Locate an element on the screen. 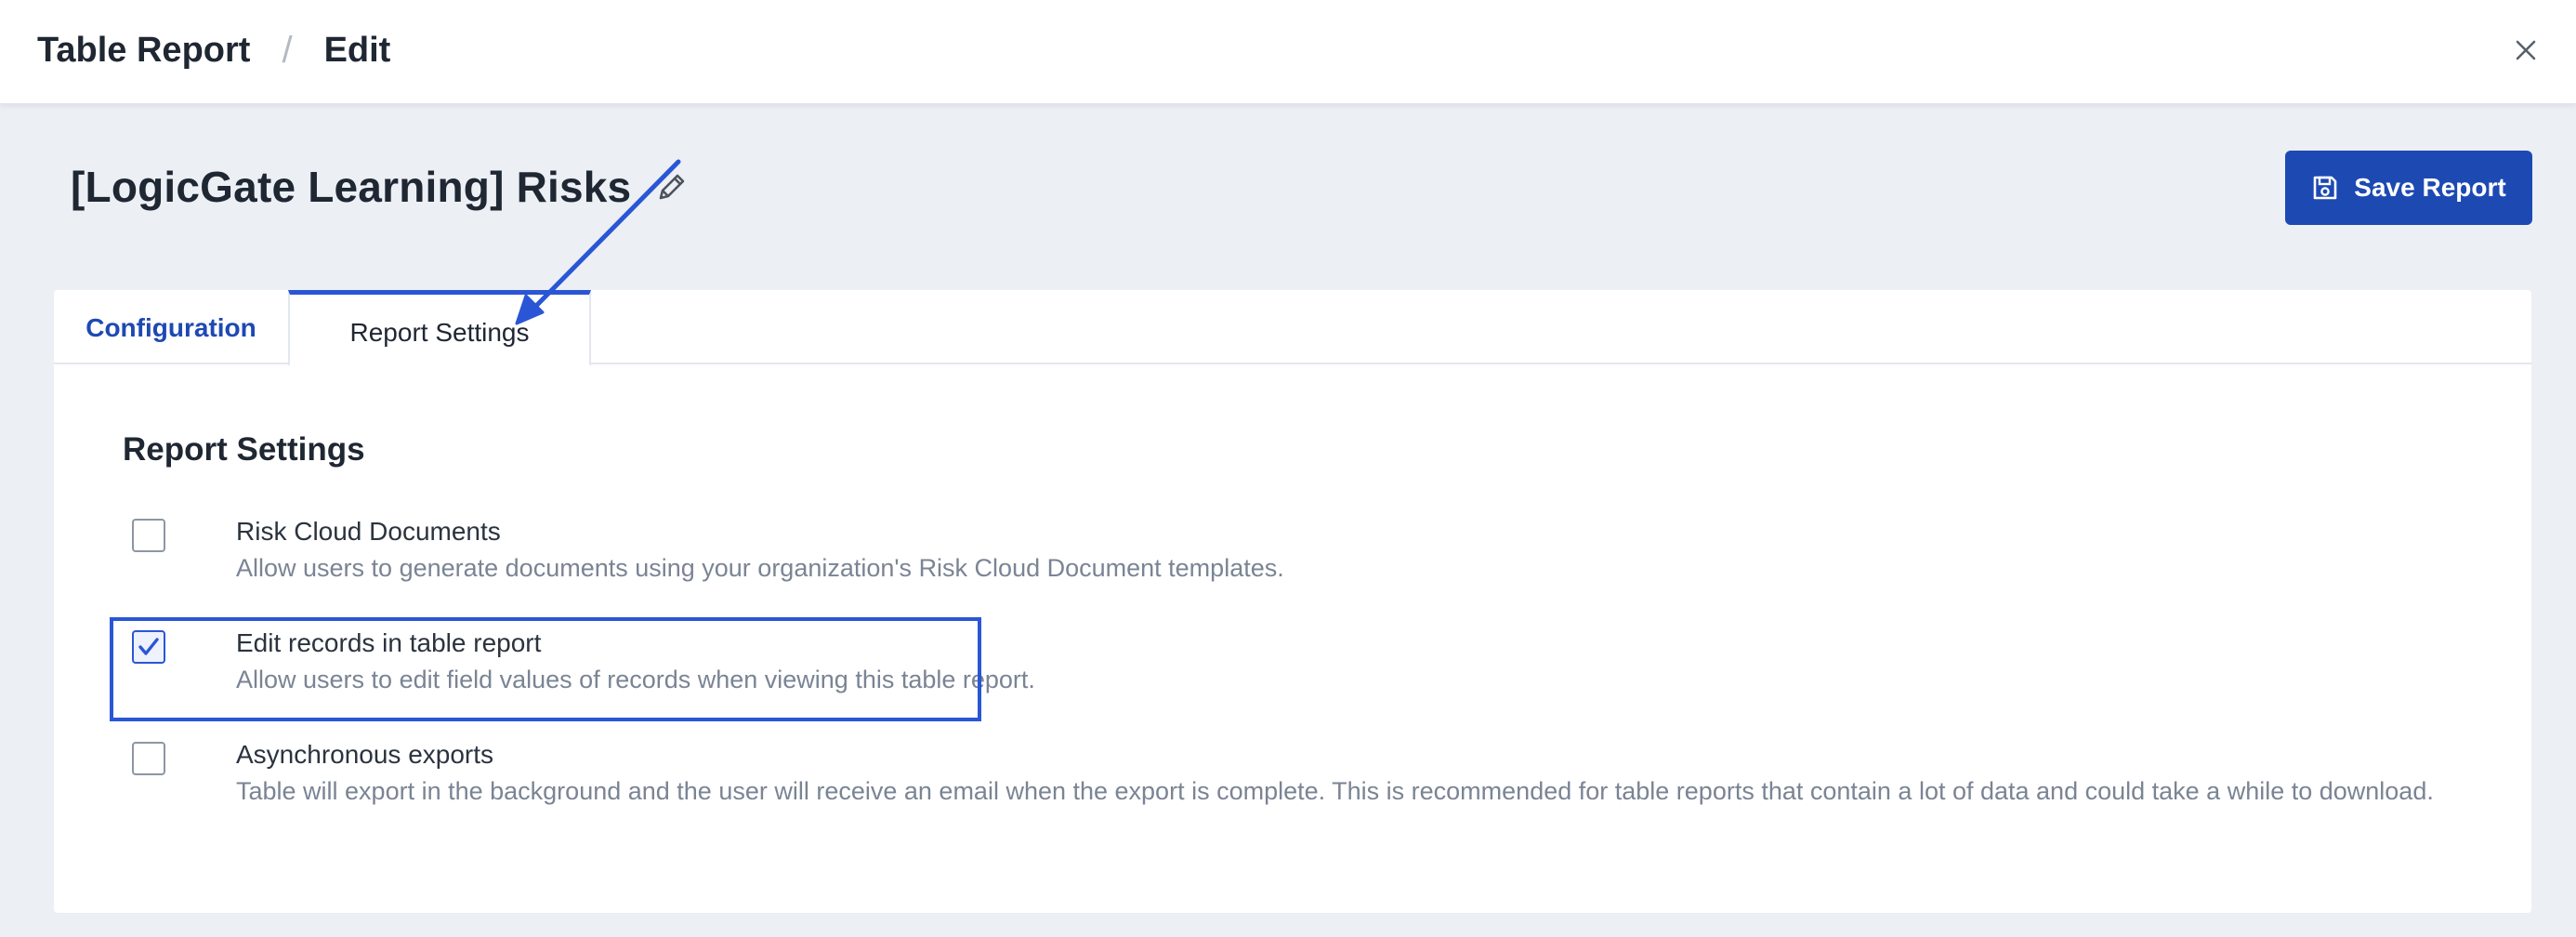 Image resolution: width=2576 pixels, height=937 pixels. close-button is located at coordinates (2526, 50).